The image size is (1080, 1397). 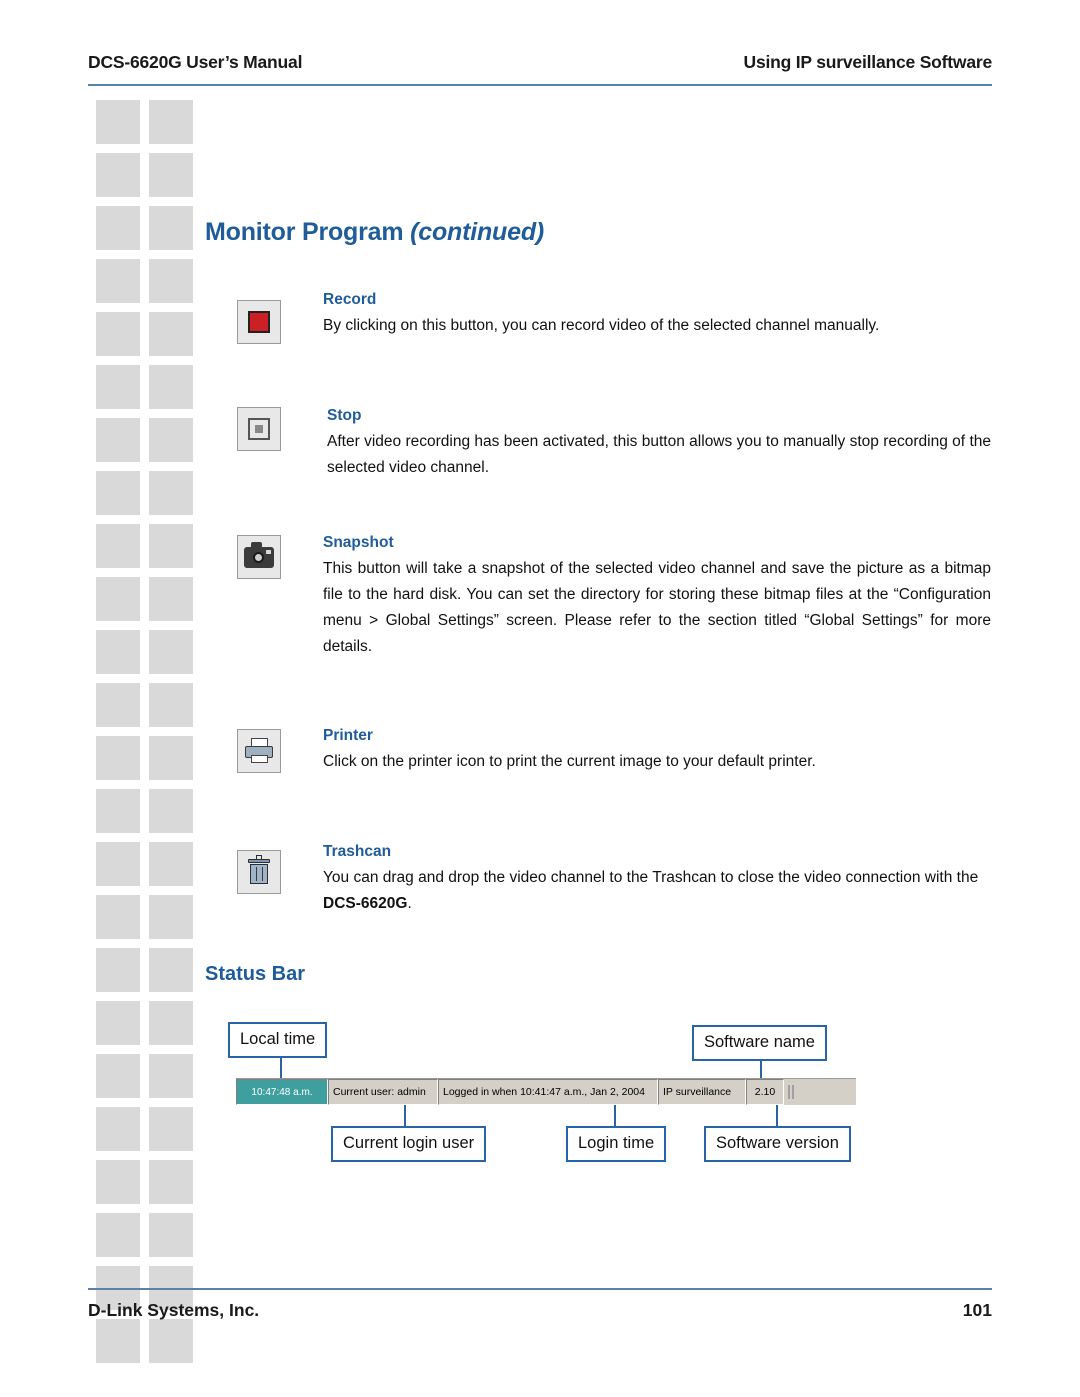 I want to click on page-footer: D-Link Systems, Inc. 101, so click(x=540, y=1310).